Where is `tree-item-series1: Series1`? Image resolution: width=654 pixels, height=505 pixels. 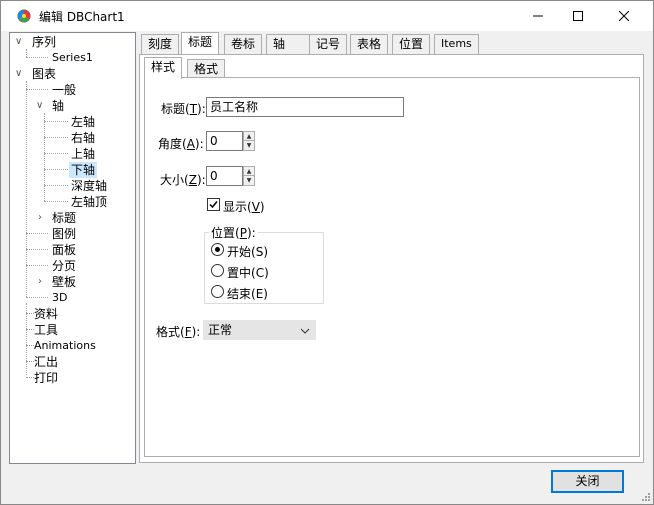 tree-item-series1: Series1 is located at coordinates (72, 58).